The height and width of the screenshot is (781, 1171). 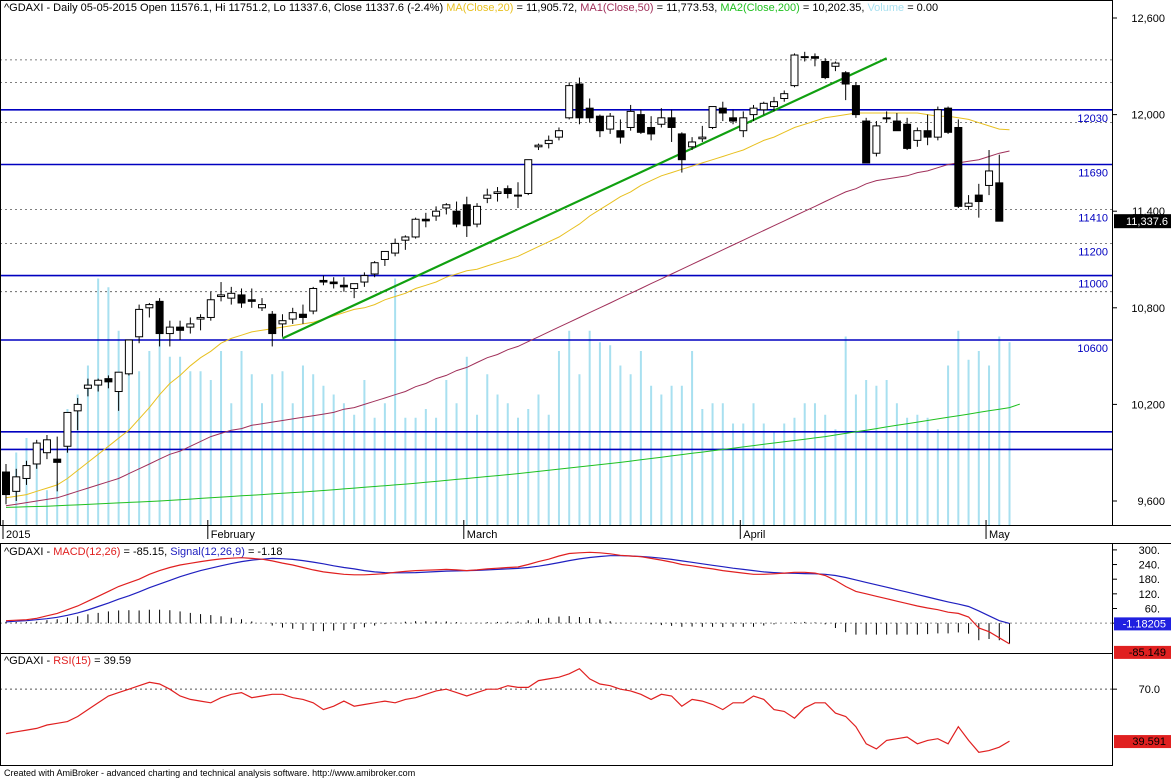 I want to click on macd-axis-label: 60., so click(x=1152, y=609).